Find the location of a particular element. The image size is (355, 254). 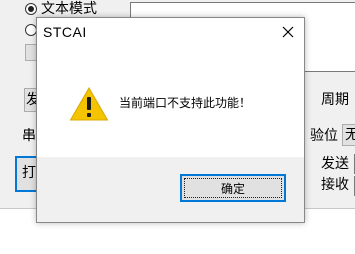

parity-label: 验位 is located at coordinates (324, 136).